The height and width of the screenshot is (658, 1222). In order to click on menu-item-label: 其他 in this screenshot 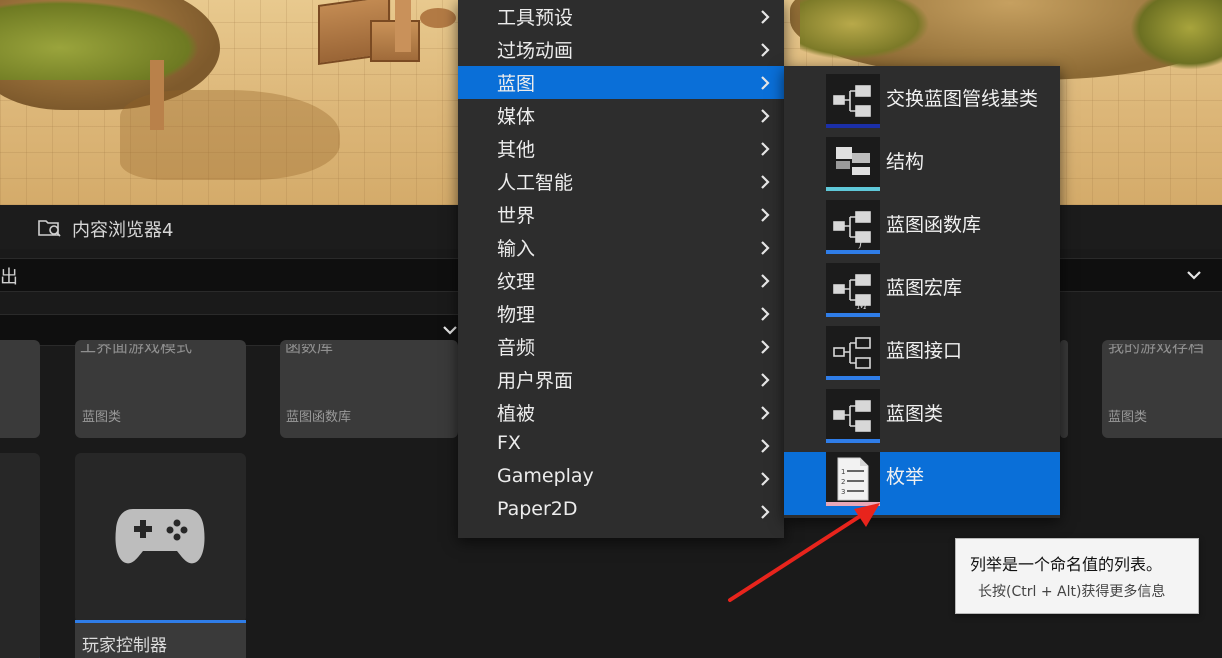, I will do `click(516, 150)`.